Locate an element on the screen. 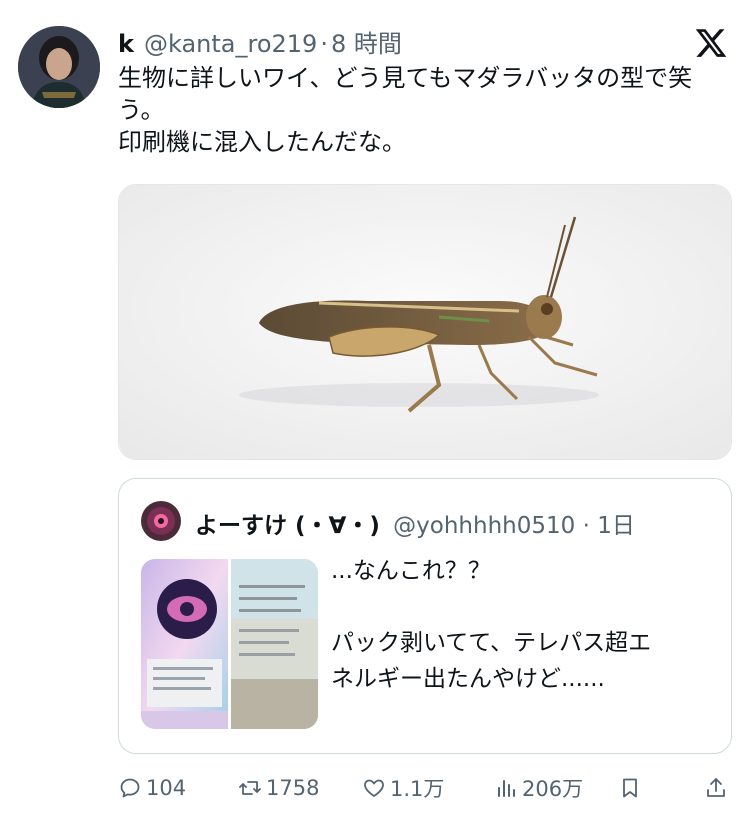 The width and height of the screenshot is (750, 822). tweet-text-line: 生物に詳しいワイ、どう見てもマダラバッタの型で笑う。 is located at coordinates (405, 94).